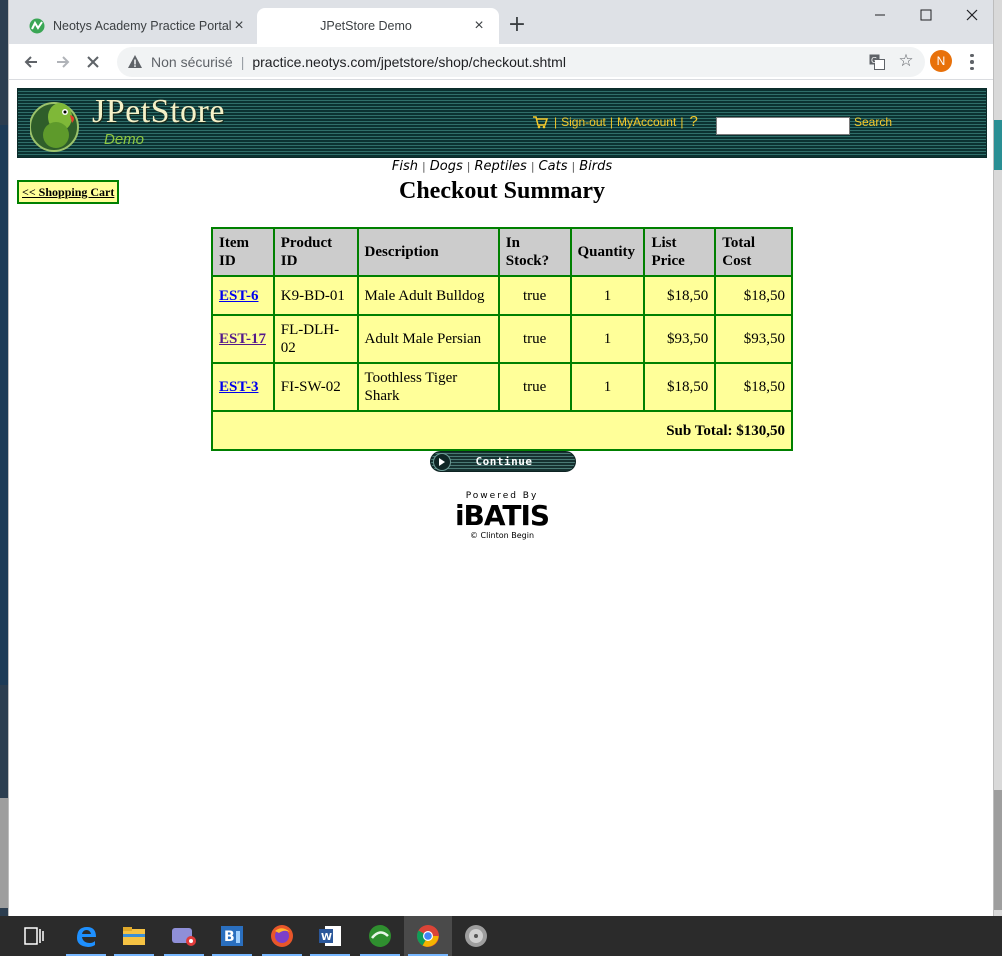 The width and height of the screenshot is (1002, 956). What do you see at coordinates (405, 166) in the screenshot?
I see `category-fish: Fish` at bounding box center [405, 166].